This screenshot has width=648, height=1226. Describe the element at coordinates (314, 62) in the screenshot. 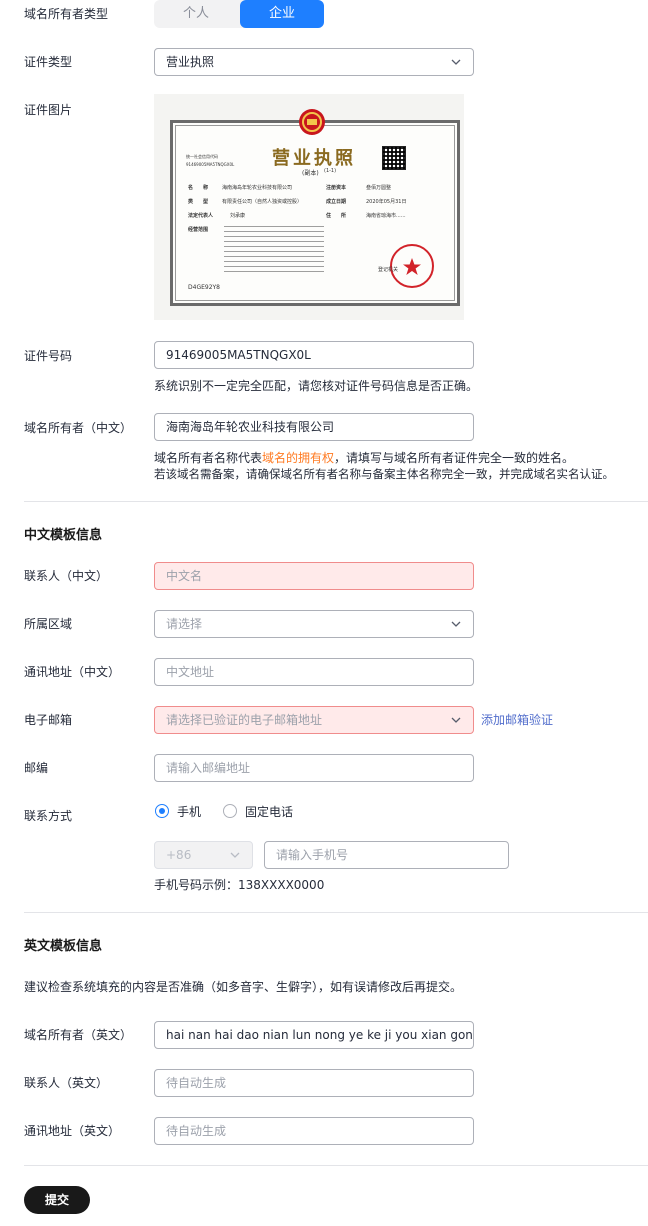

I see `cert-type-select: 营业执照` at that location.